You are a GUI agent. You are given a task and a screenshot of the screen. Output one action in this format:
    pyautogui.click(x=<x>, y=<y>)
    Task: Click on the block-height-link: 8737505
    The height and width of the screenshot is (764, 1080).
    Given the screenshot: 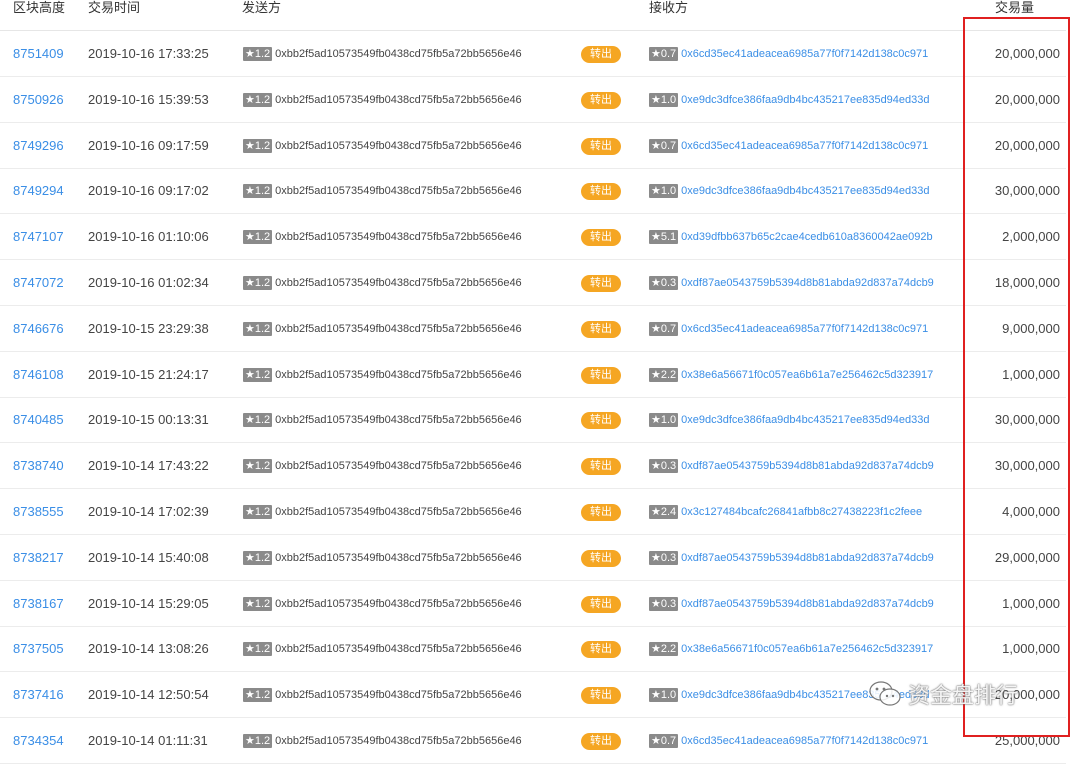 What is the action you would take?
    pyautogui.click(x=38, y=649)
    